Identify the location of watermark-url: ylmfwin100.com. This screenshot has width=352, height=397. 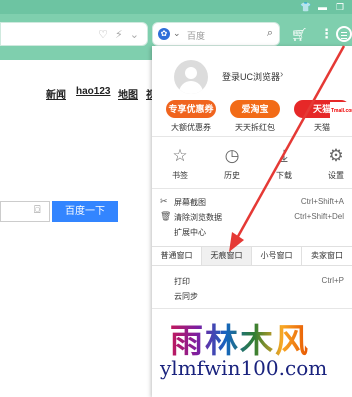
(244, 368).